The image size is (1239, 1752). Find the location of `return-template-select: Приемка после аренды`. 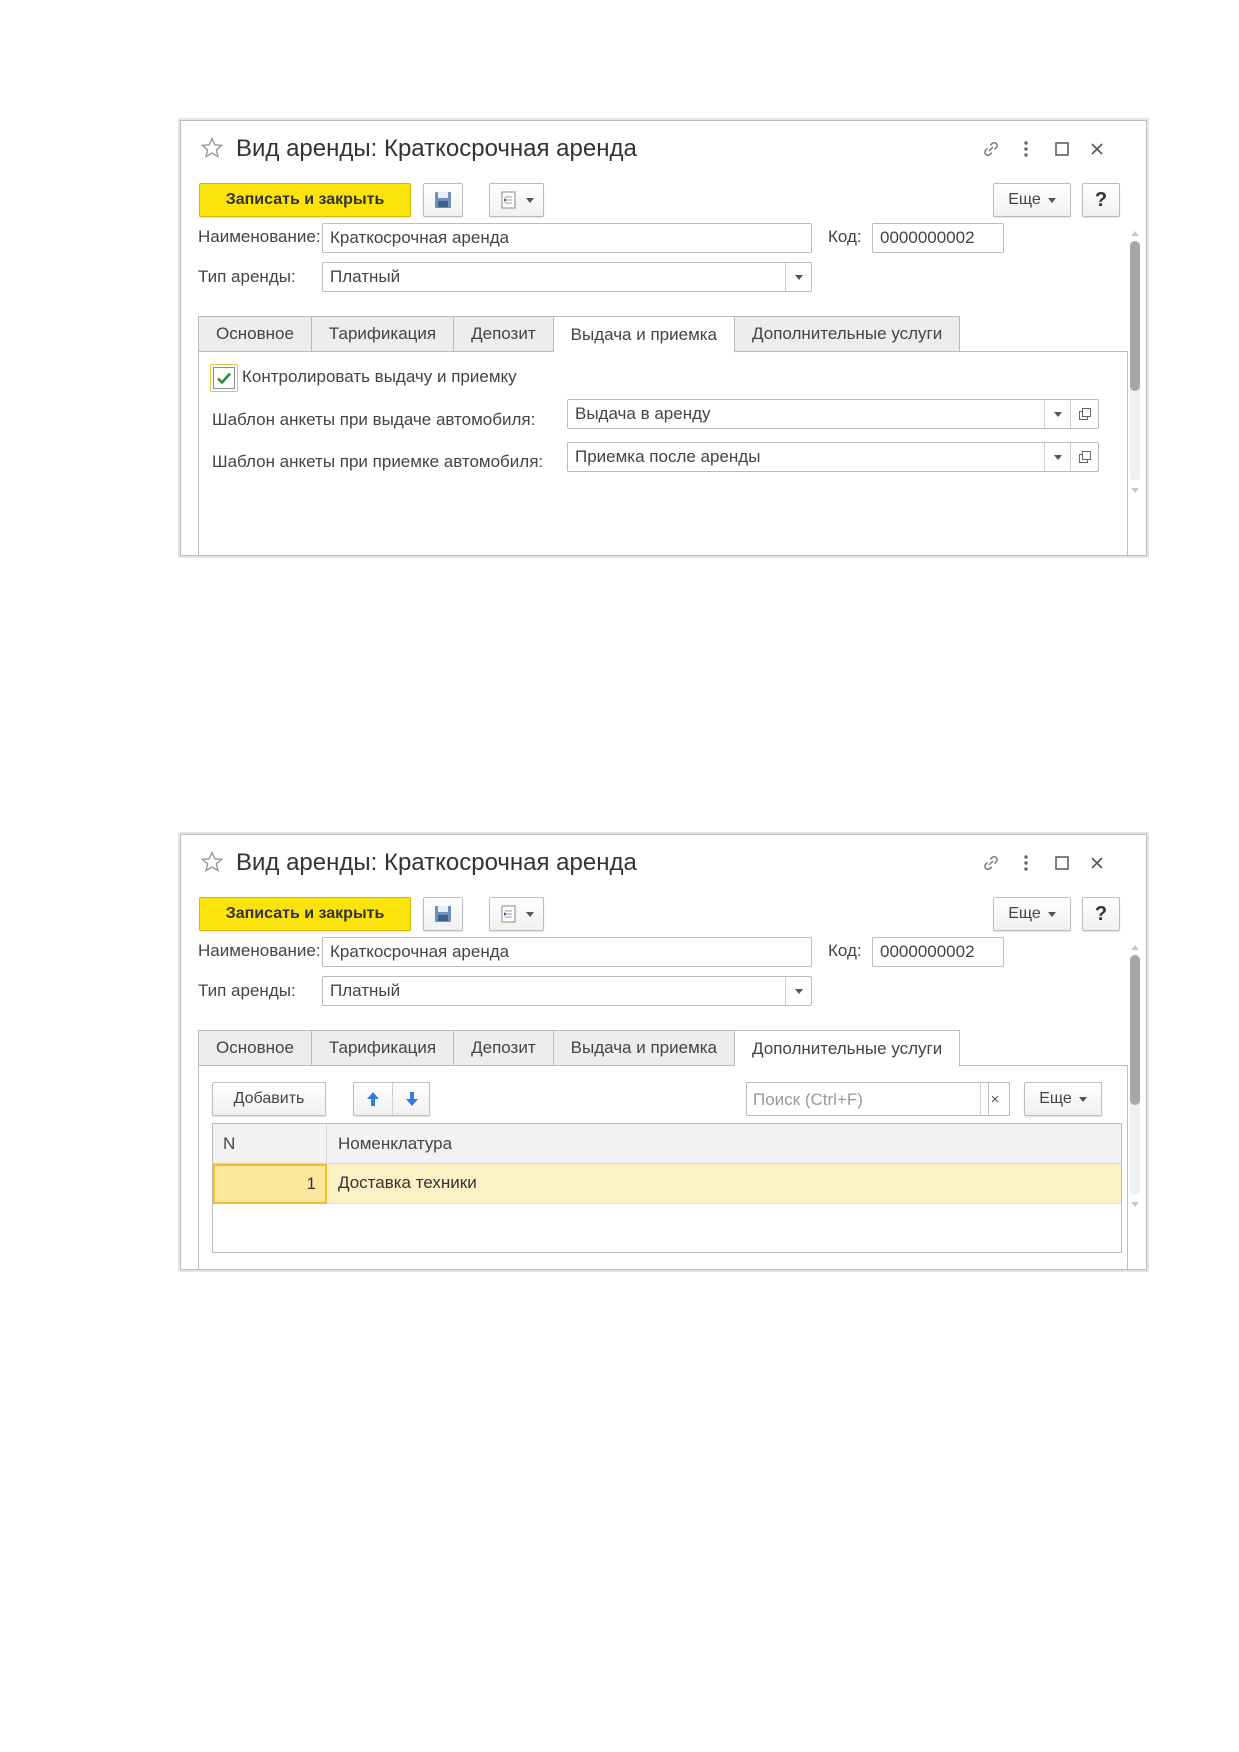

return-template-select: Приемка после аренды is located at coordinates (833, 457).